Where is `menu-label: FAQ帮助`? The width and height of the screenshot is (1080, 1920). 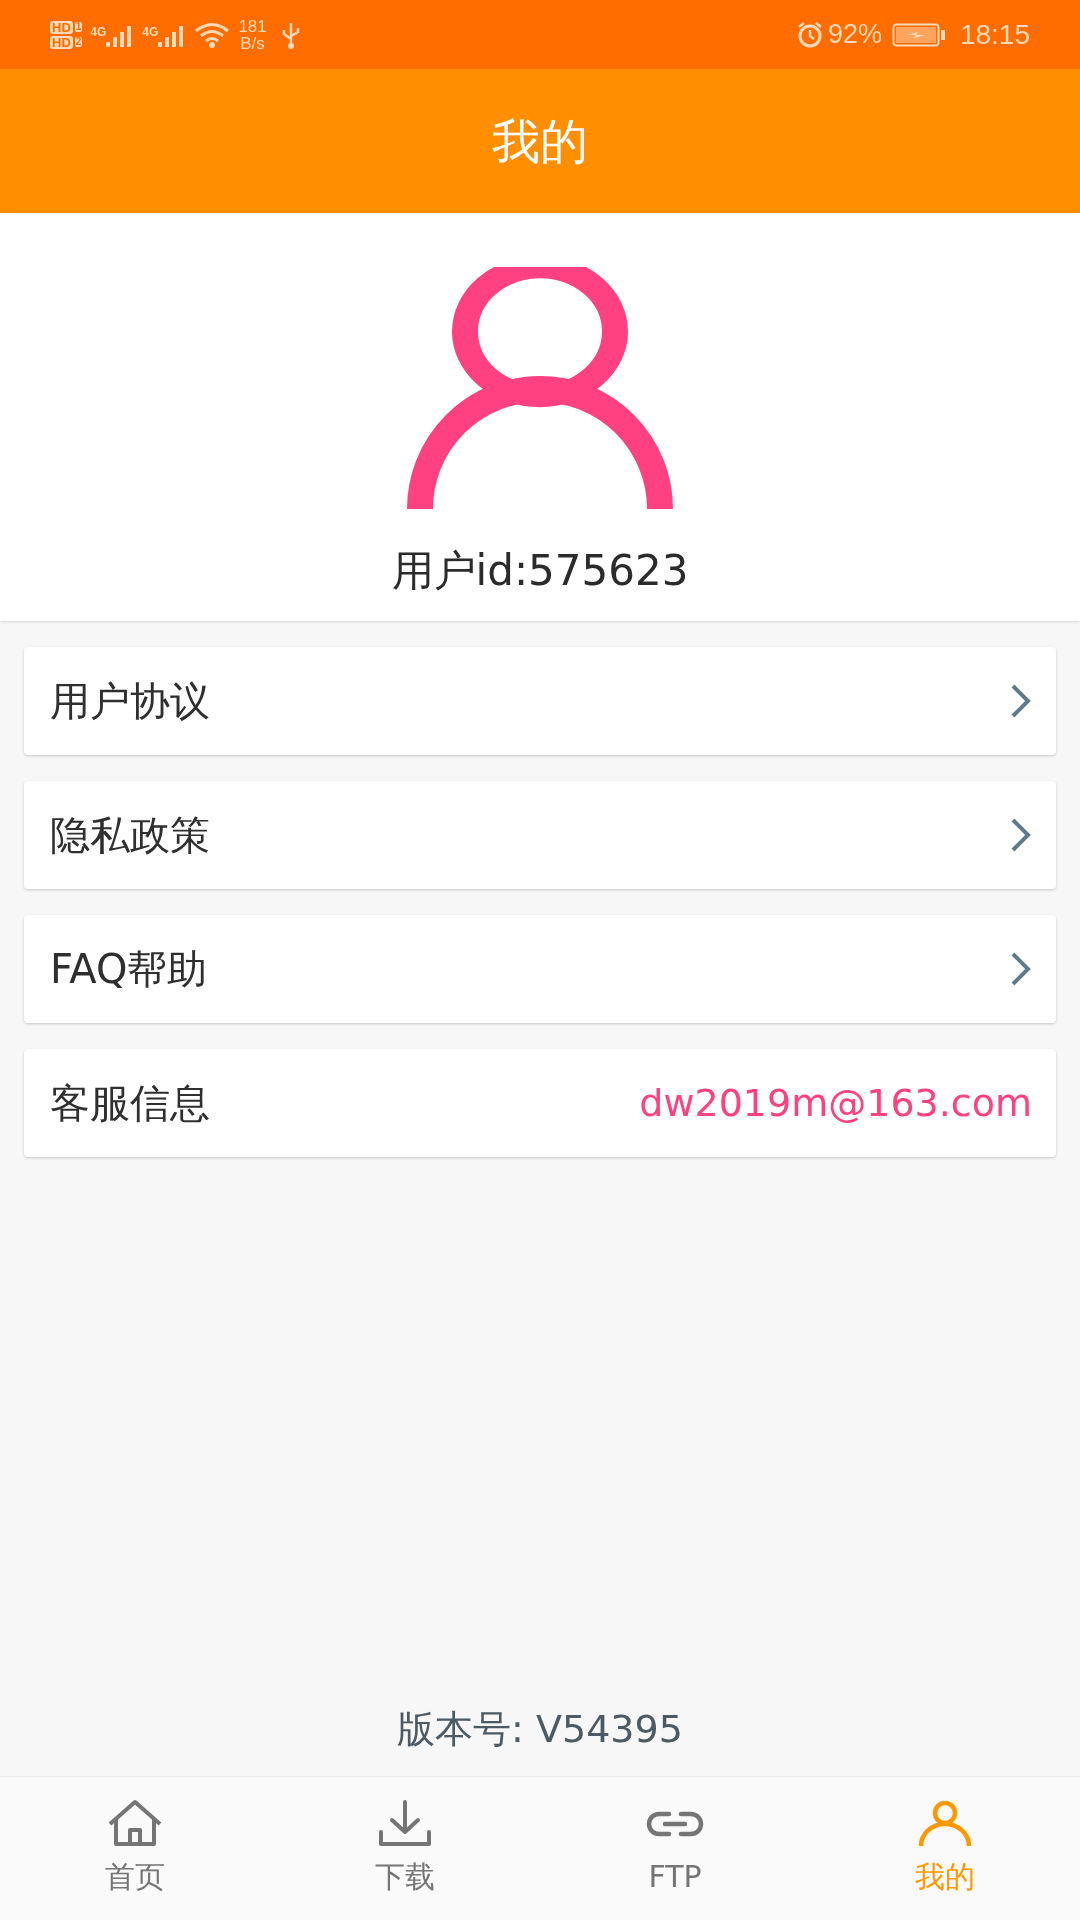
menu-label: FAQ帮助 is located at coordinates (129, 969).